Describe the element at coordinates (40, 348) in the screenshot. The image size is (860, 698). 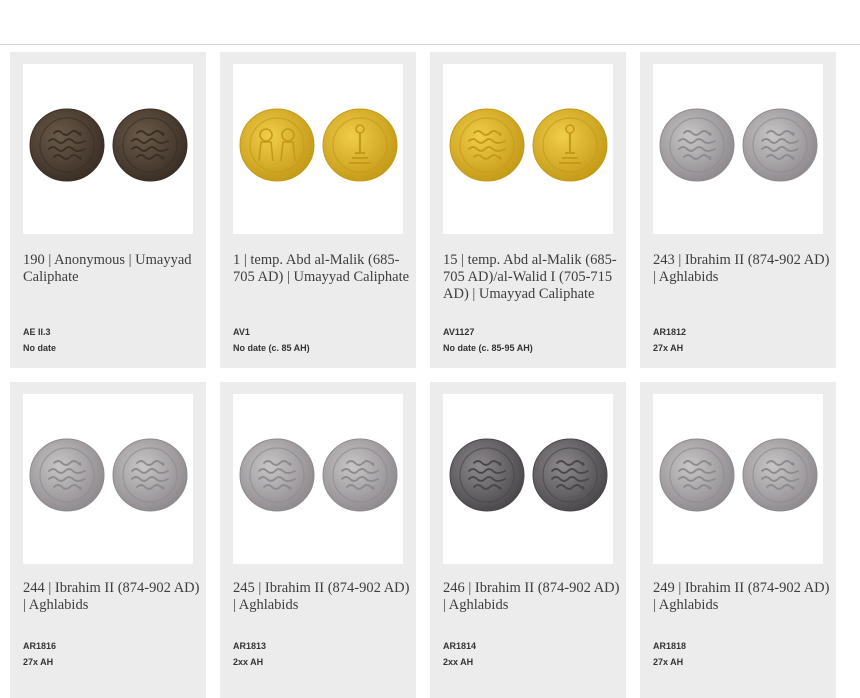
I see `coin-date: No date` at that location.